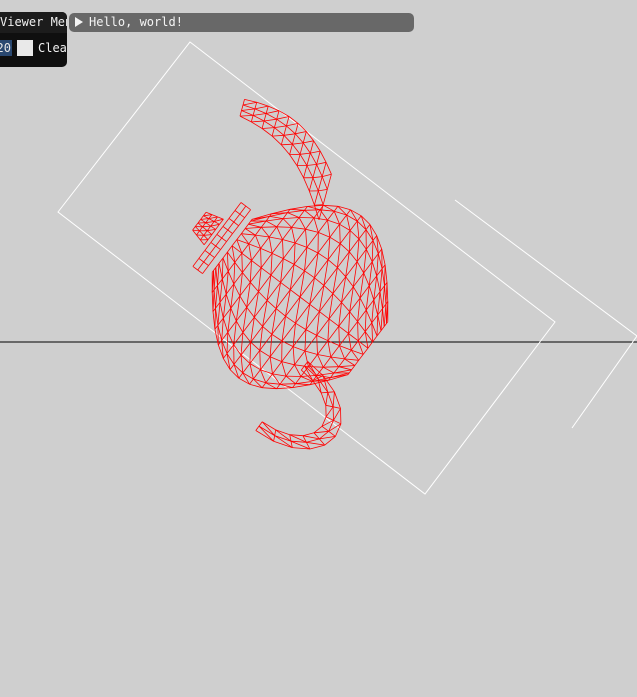 Image resolution: width=637 pixels, height=697 pixels. I want to click on hello-world-window: Hello, world!, so click(241, 22).